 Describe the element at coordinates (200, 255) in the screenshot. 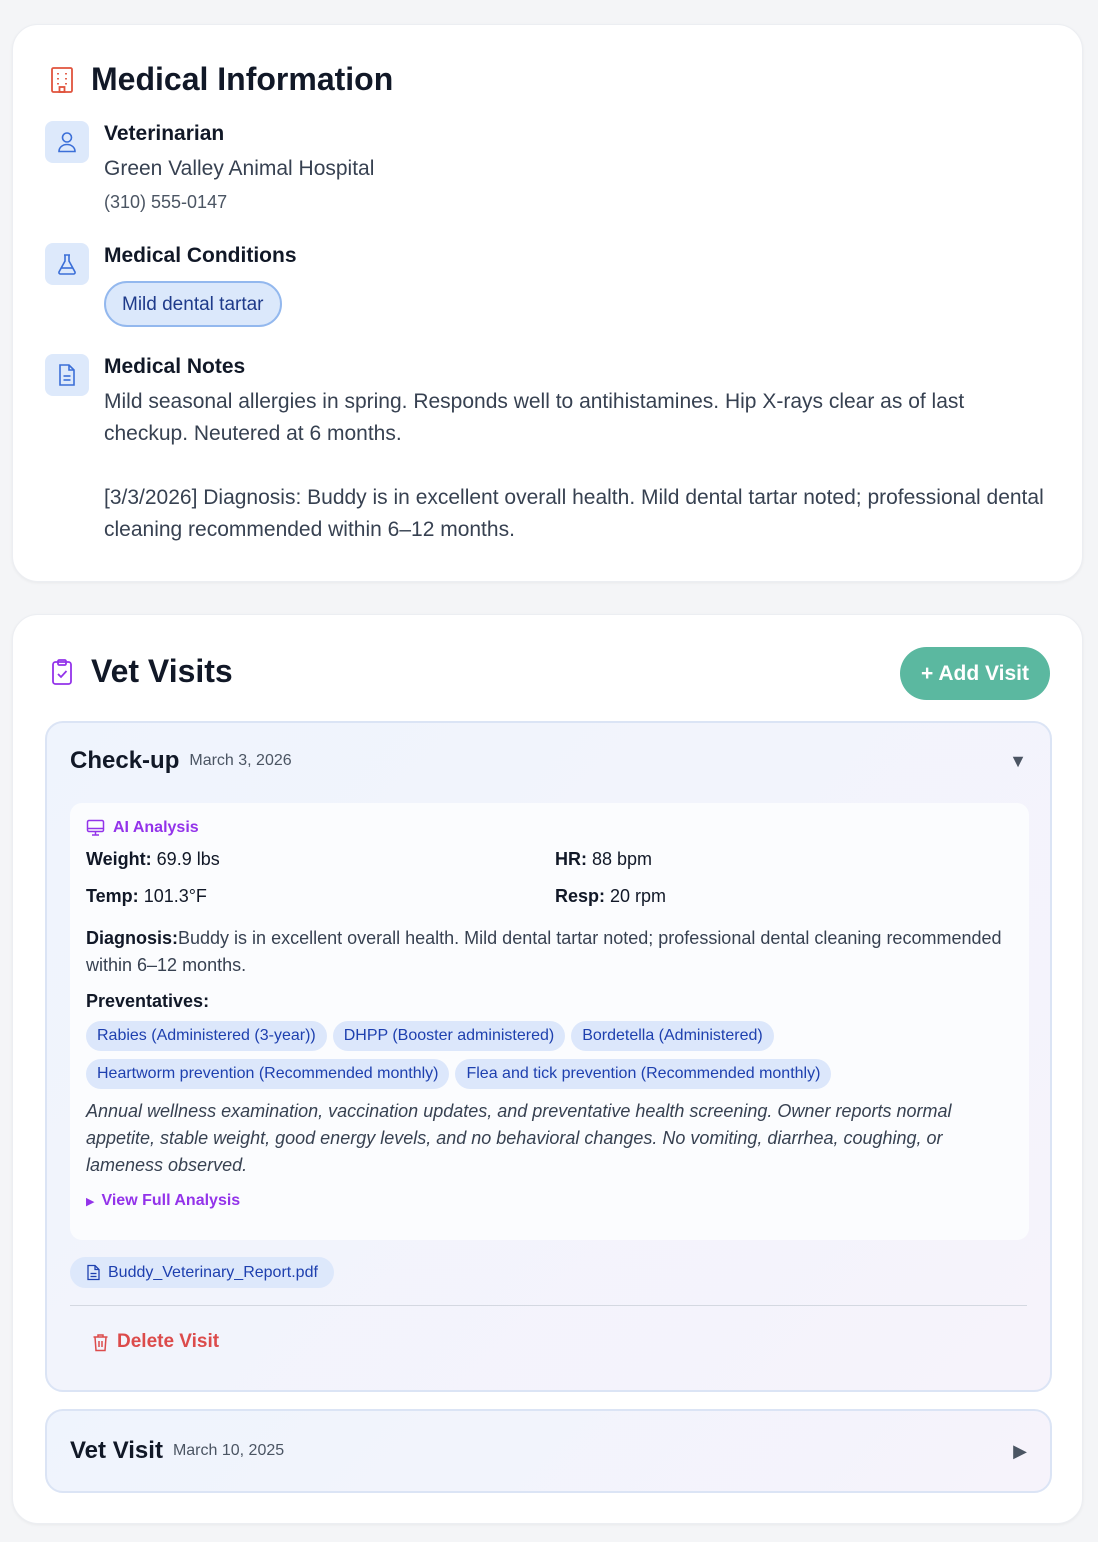

I see `medical-conditions-label: Medical Conditions` at that location.